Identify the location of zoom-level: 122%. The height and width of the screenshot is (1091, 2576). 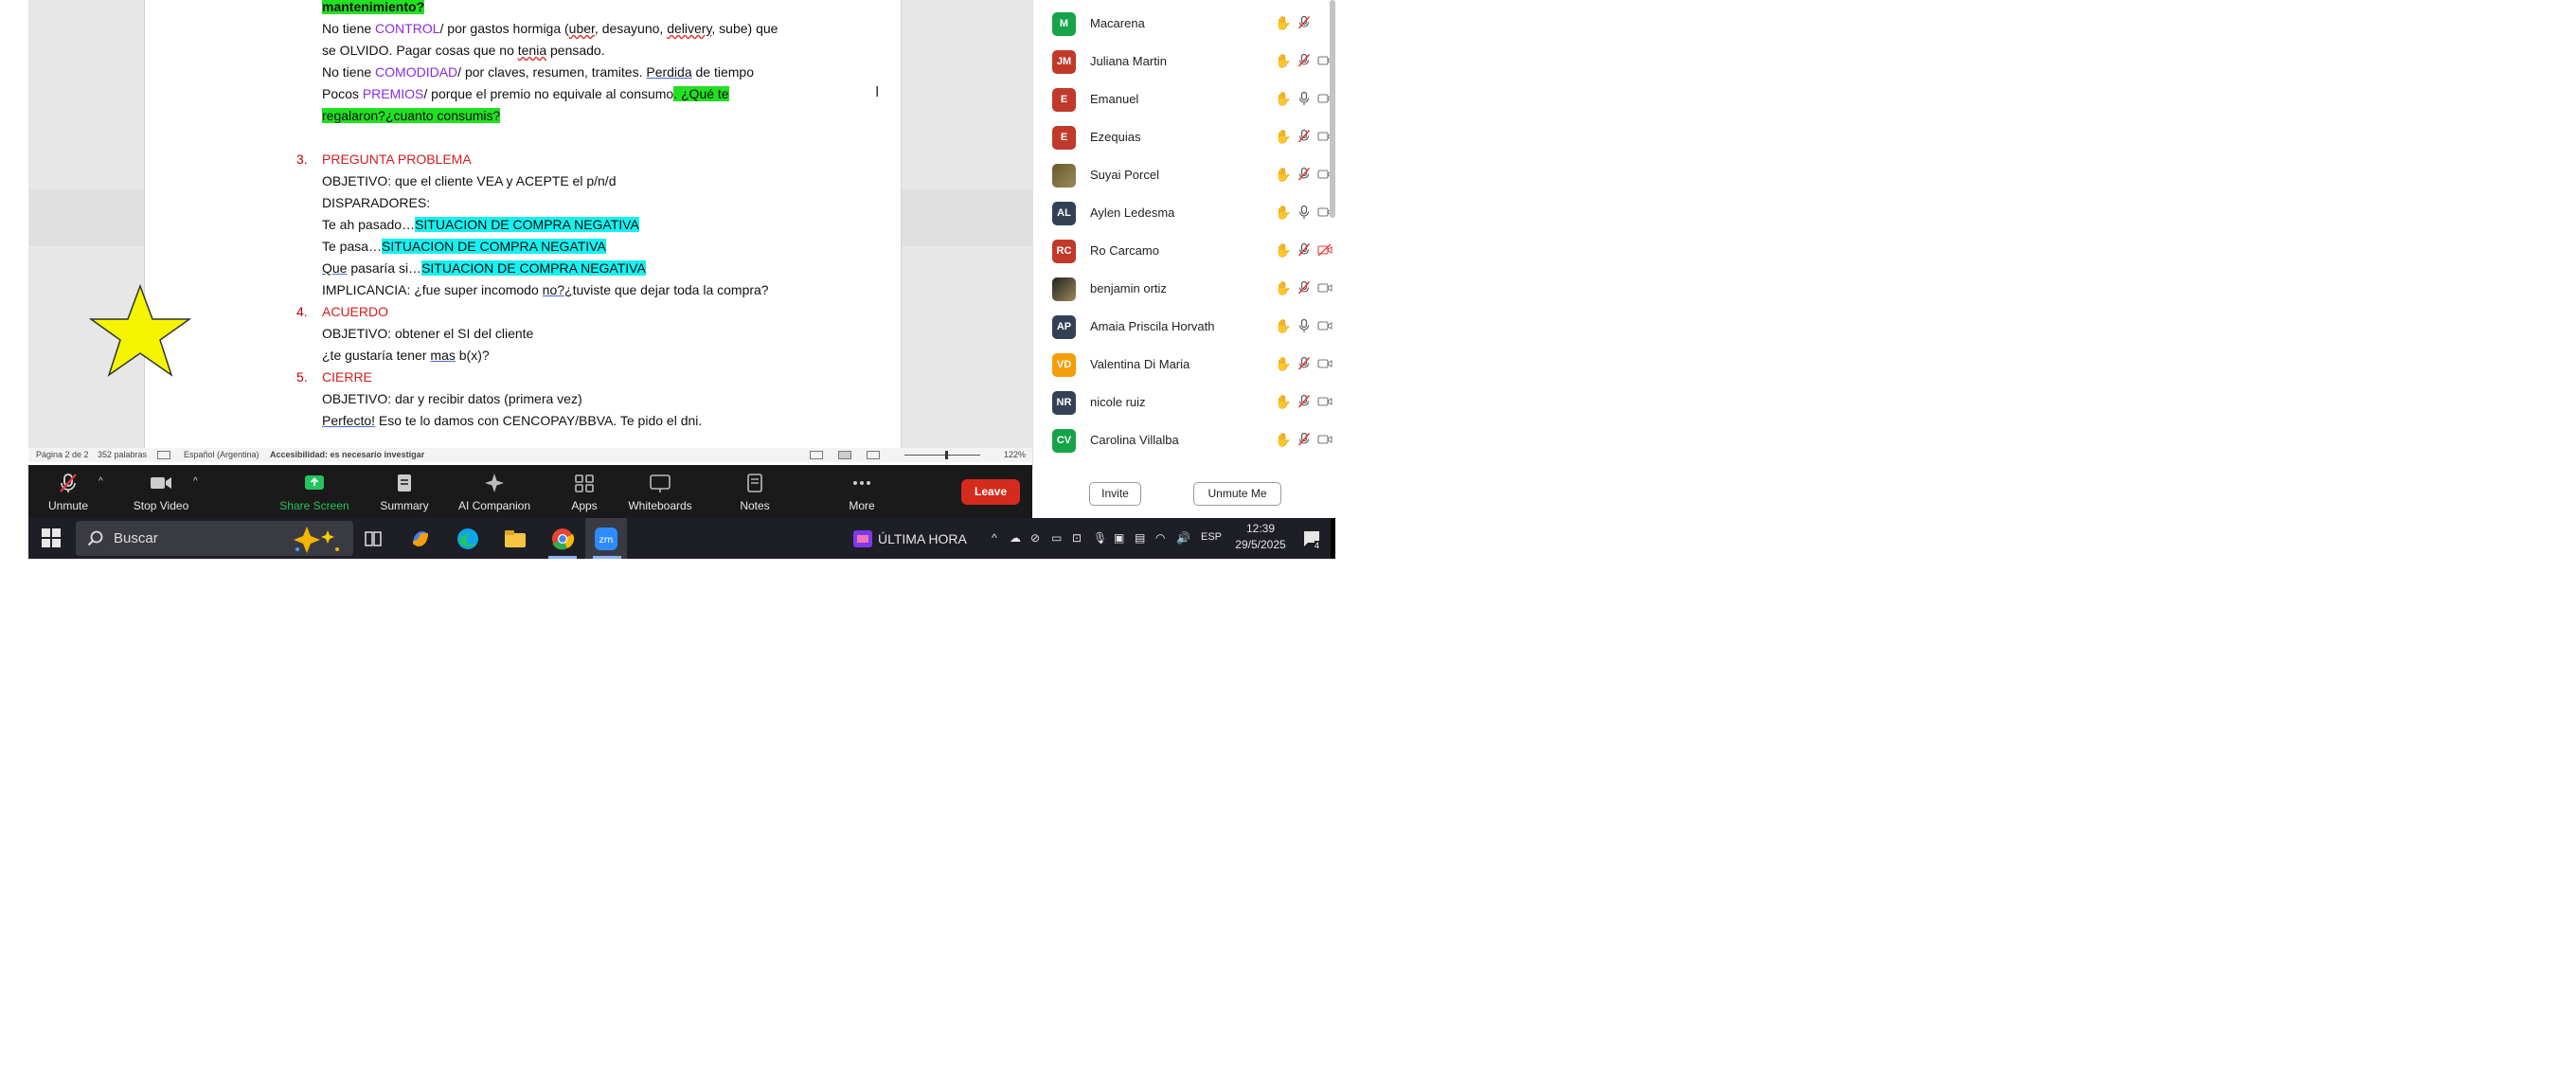
(1015, 454).